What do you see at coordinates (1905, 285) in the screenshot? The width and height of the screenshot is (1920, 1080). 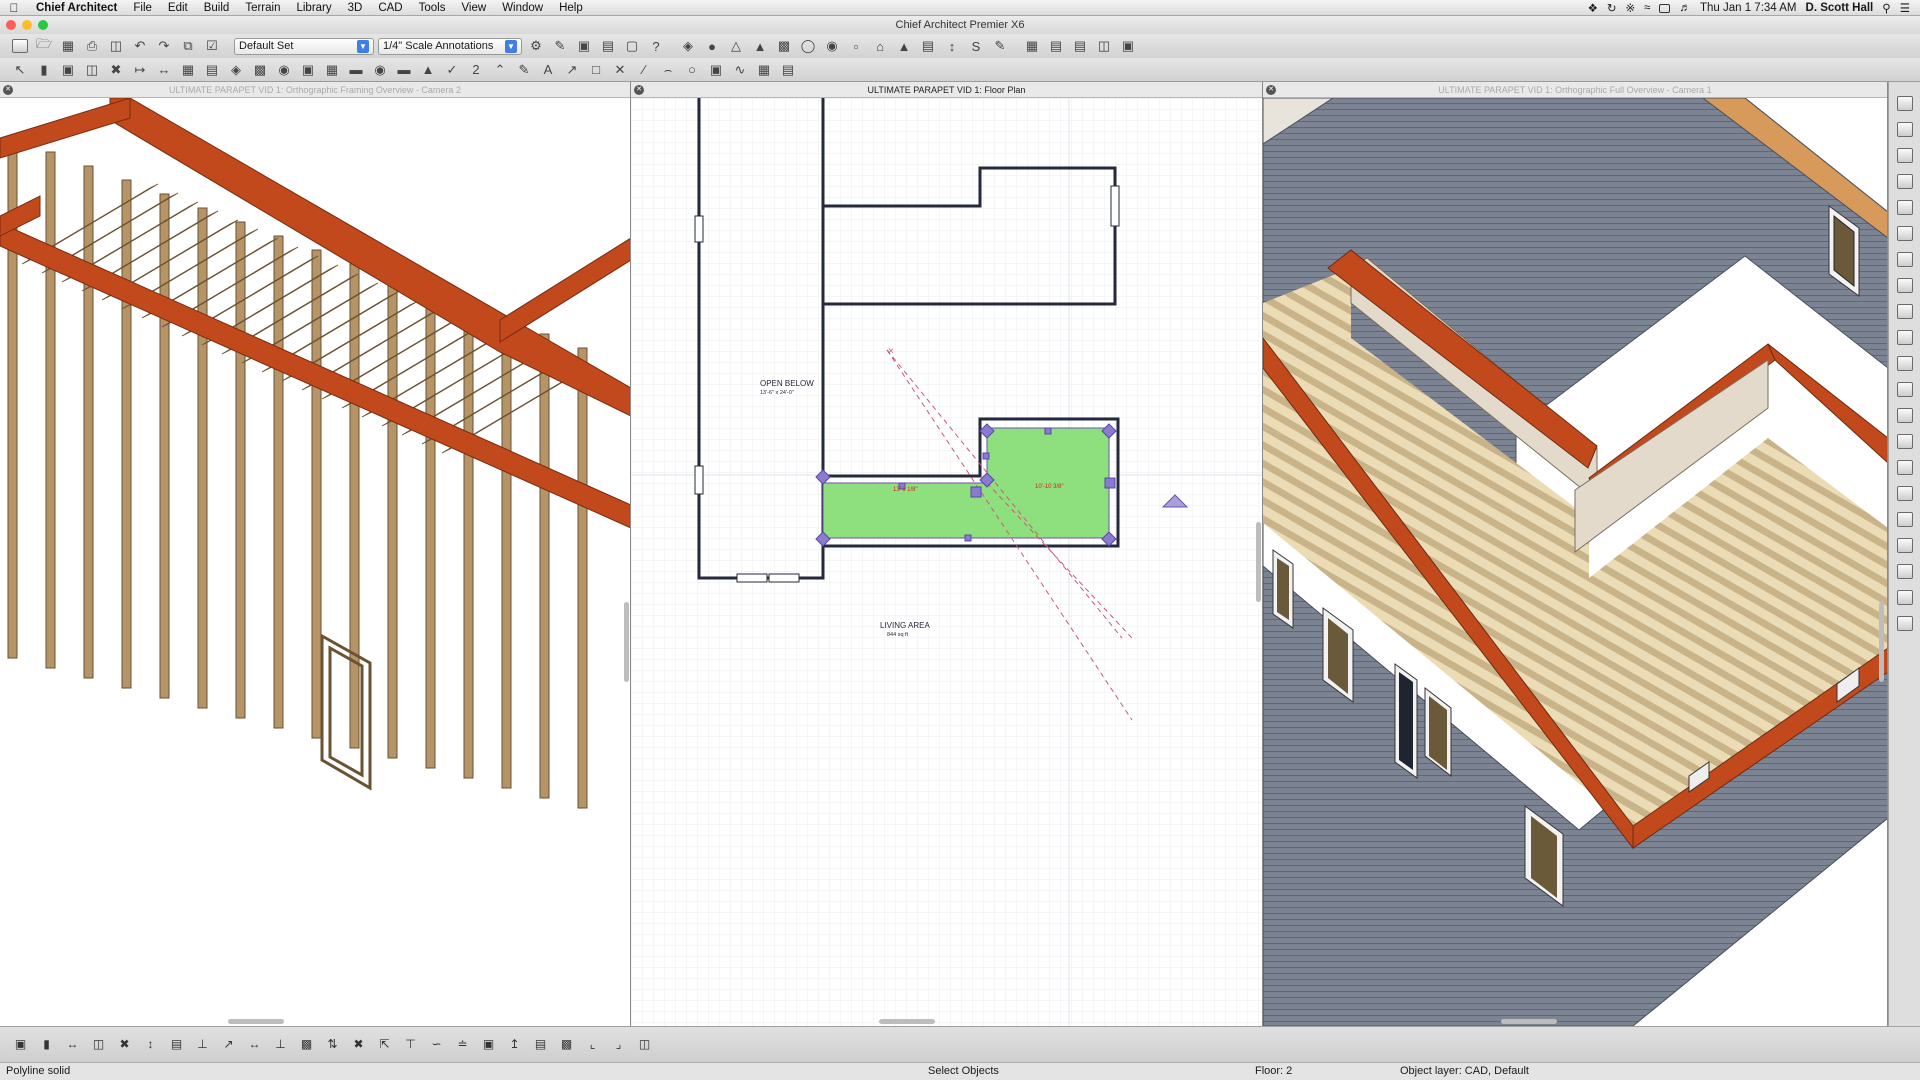 I see `floor-up-icon` at bounding box center [1905, 285].